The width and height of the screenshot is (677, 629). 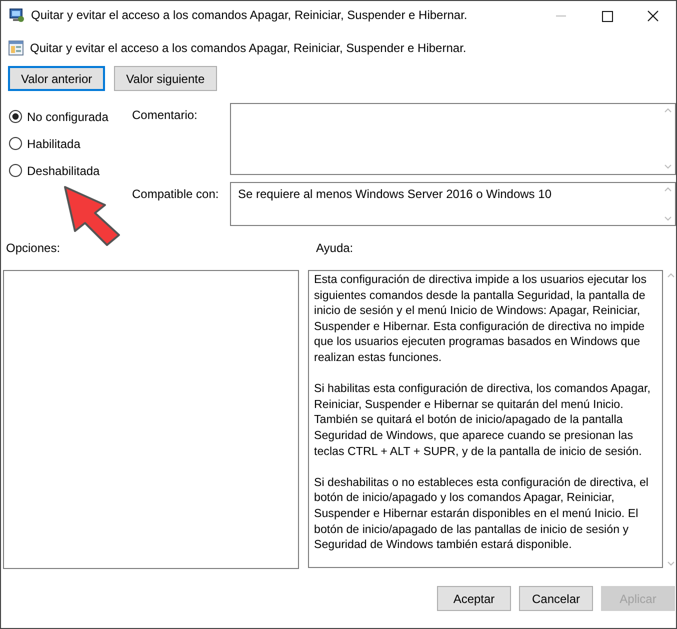 I want to click on nav-button: Valor siguiente, so click(x=165, y=78).